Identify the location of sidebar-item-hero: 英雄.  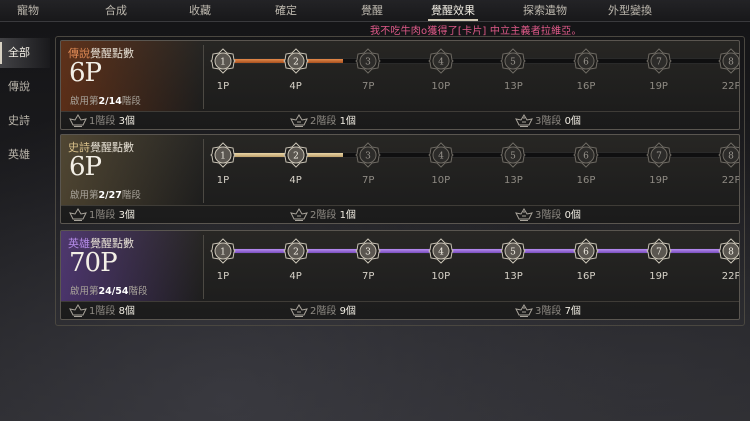
(25, 155).